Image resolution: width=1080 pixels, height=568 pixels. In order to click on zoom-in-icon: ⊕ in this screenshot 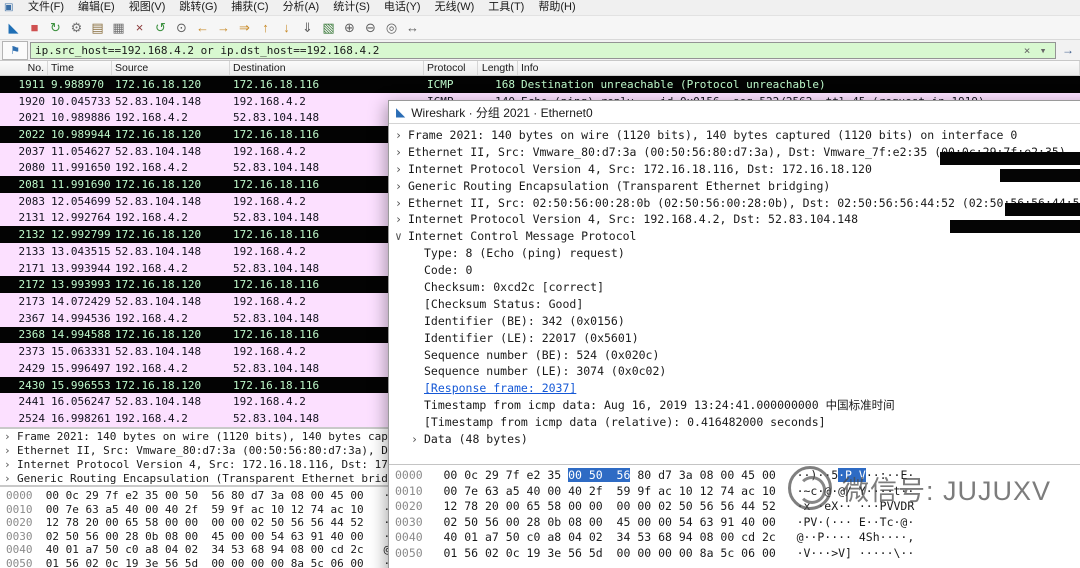, I will do `click(349, 28)`.